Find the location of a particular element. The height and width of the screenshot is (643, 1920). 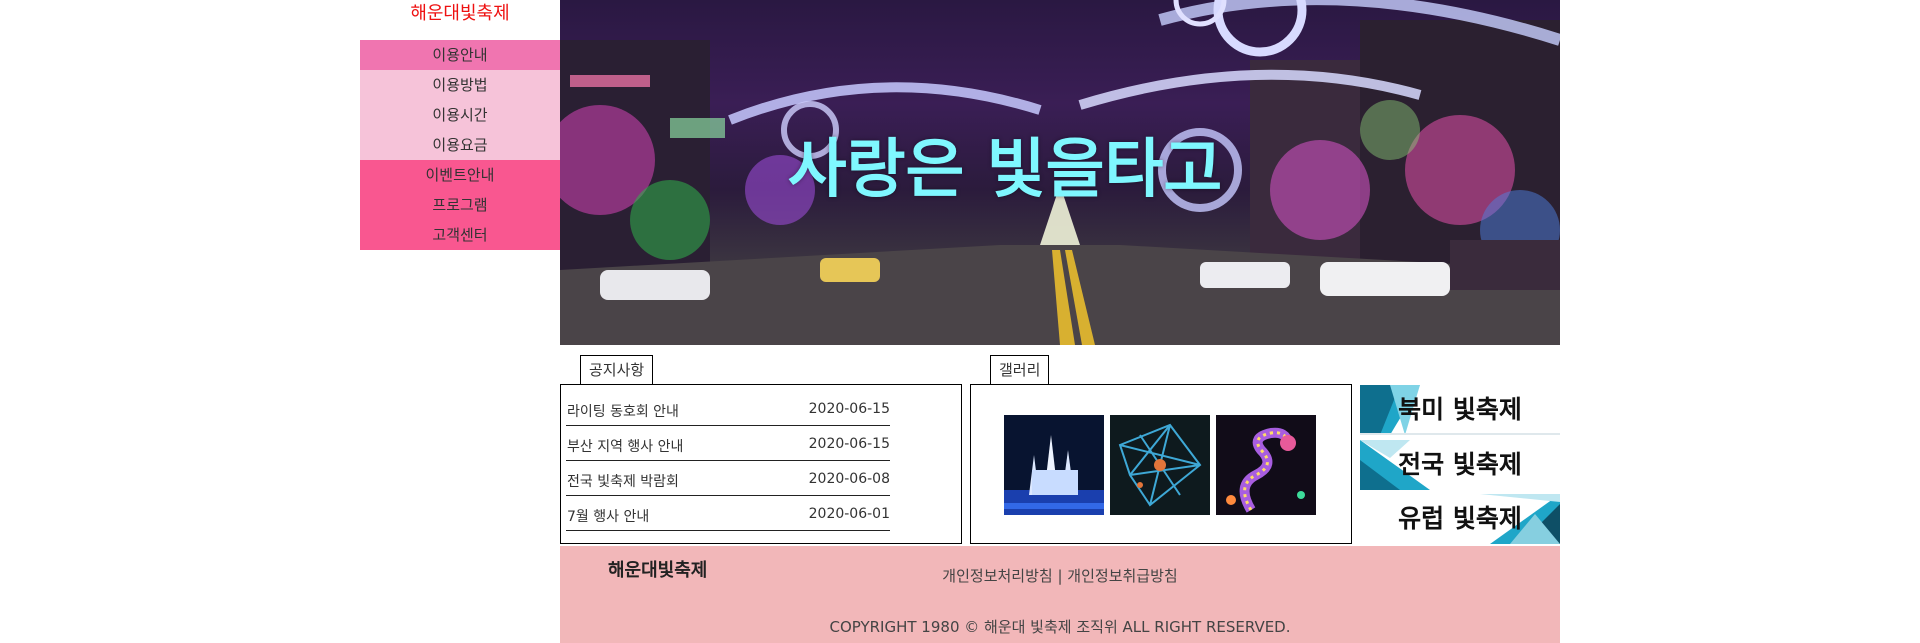

gallery-box is located at coordinates (1161, 464).